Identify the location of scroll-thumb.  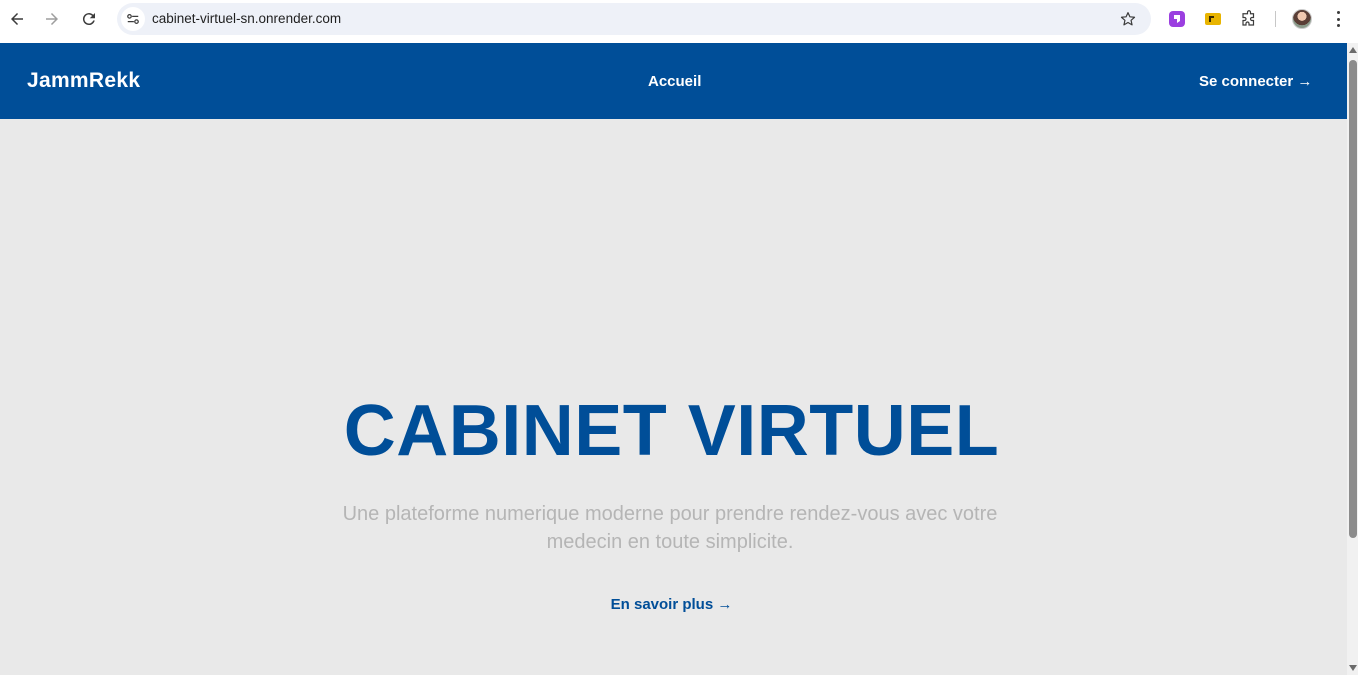
(1353, 299).